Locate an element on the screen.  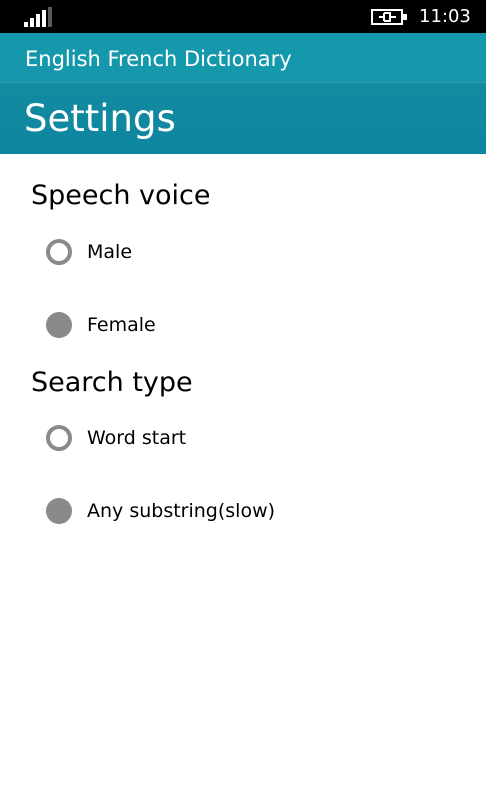
speech-voice-heading: Speech voice is located at coordinates (121, 195).